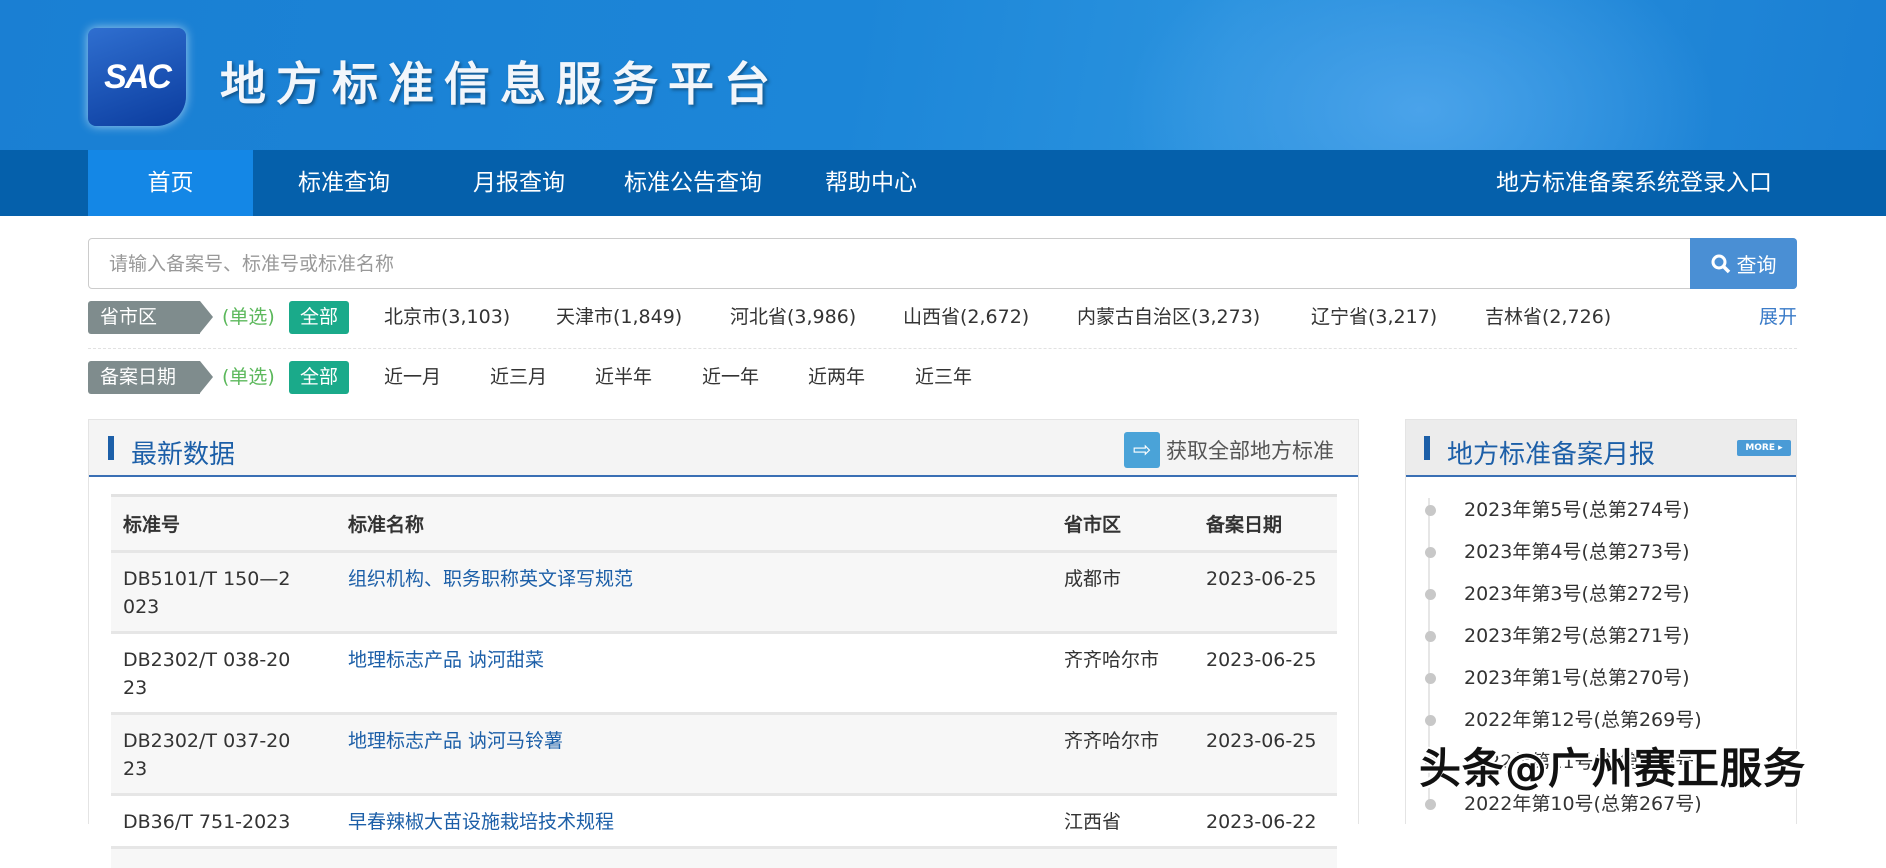 The image size is (1886, 868). Describe the element at coordinates (623, 377) in the screenshot. I see `date-option: 近半年` at that location.